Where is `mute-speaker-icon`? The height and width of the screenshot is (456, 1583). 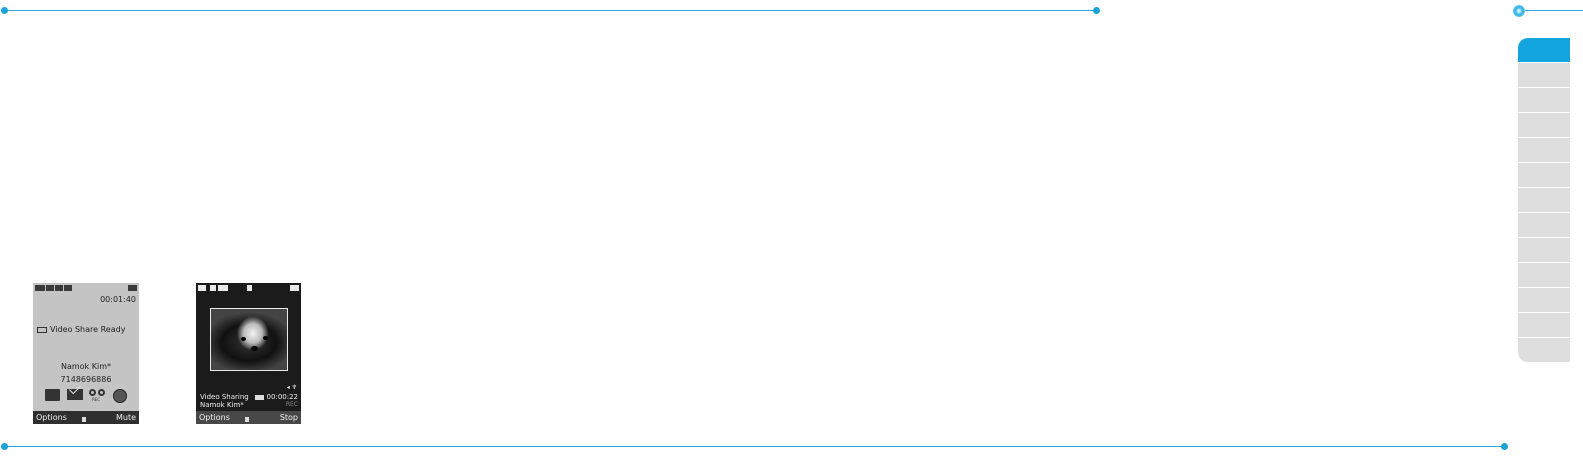 mute-speaker-icon is located at coordinates (248, 418).